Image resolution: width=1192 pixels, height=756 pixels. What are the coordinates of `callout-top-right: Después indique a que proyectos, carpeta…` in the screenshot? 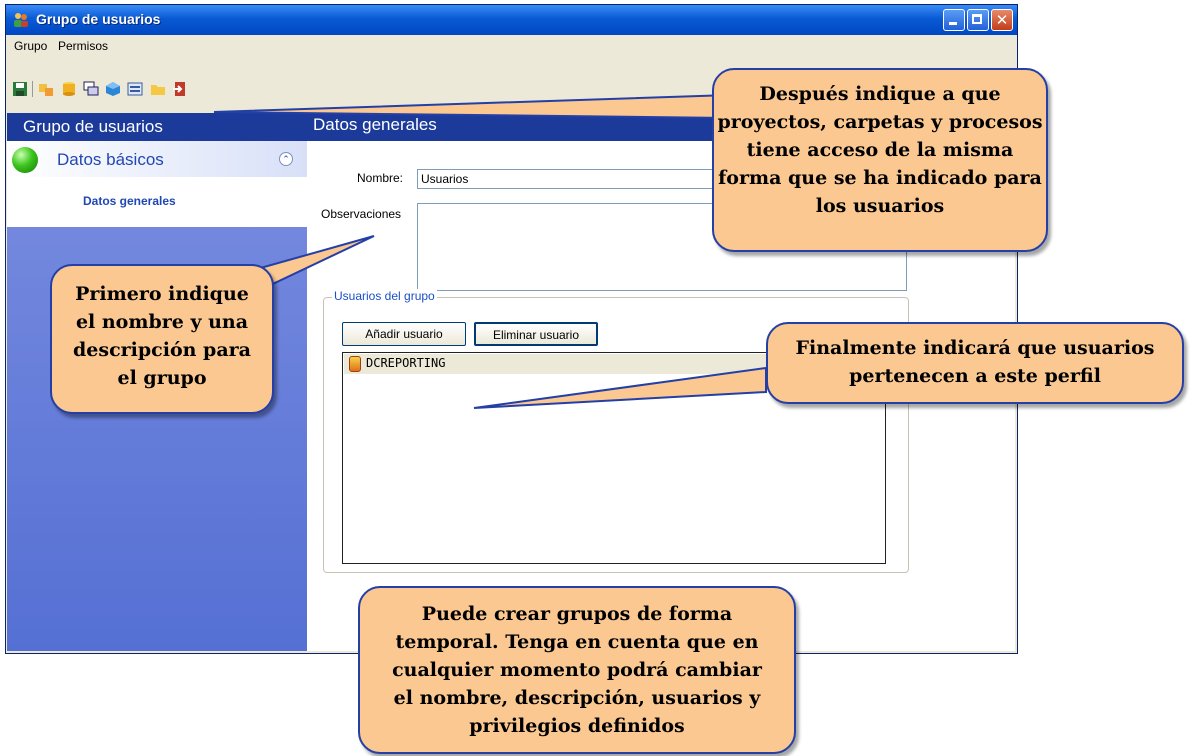 It's located at (880, 160).